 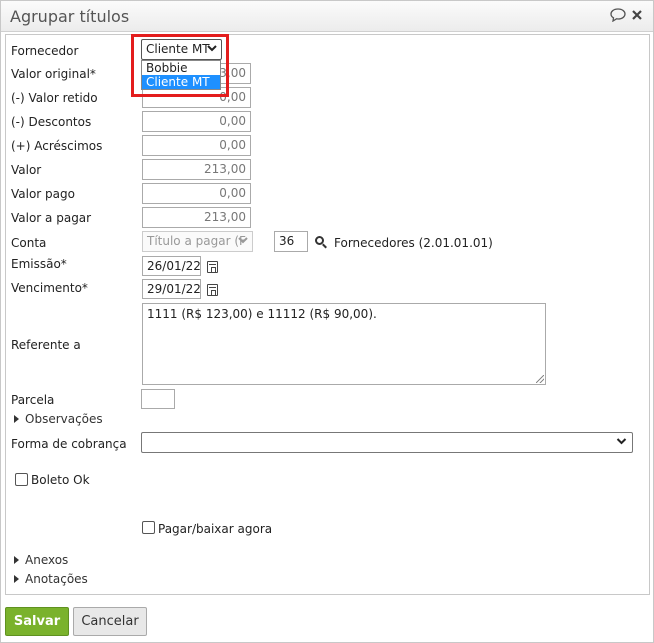 I want to click on fornecedor-label: Fornecedor, so click(x=45, y=51).